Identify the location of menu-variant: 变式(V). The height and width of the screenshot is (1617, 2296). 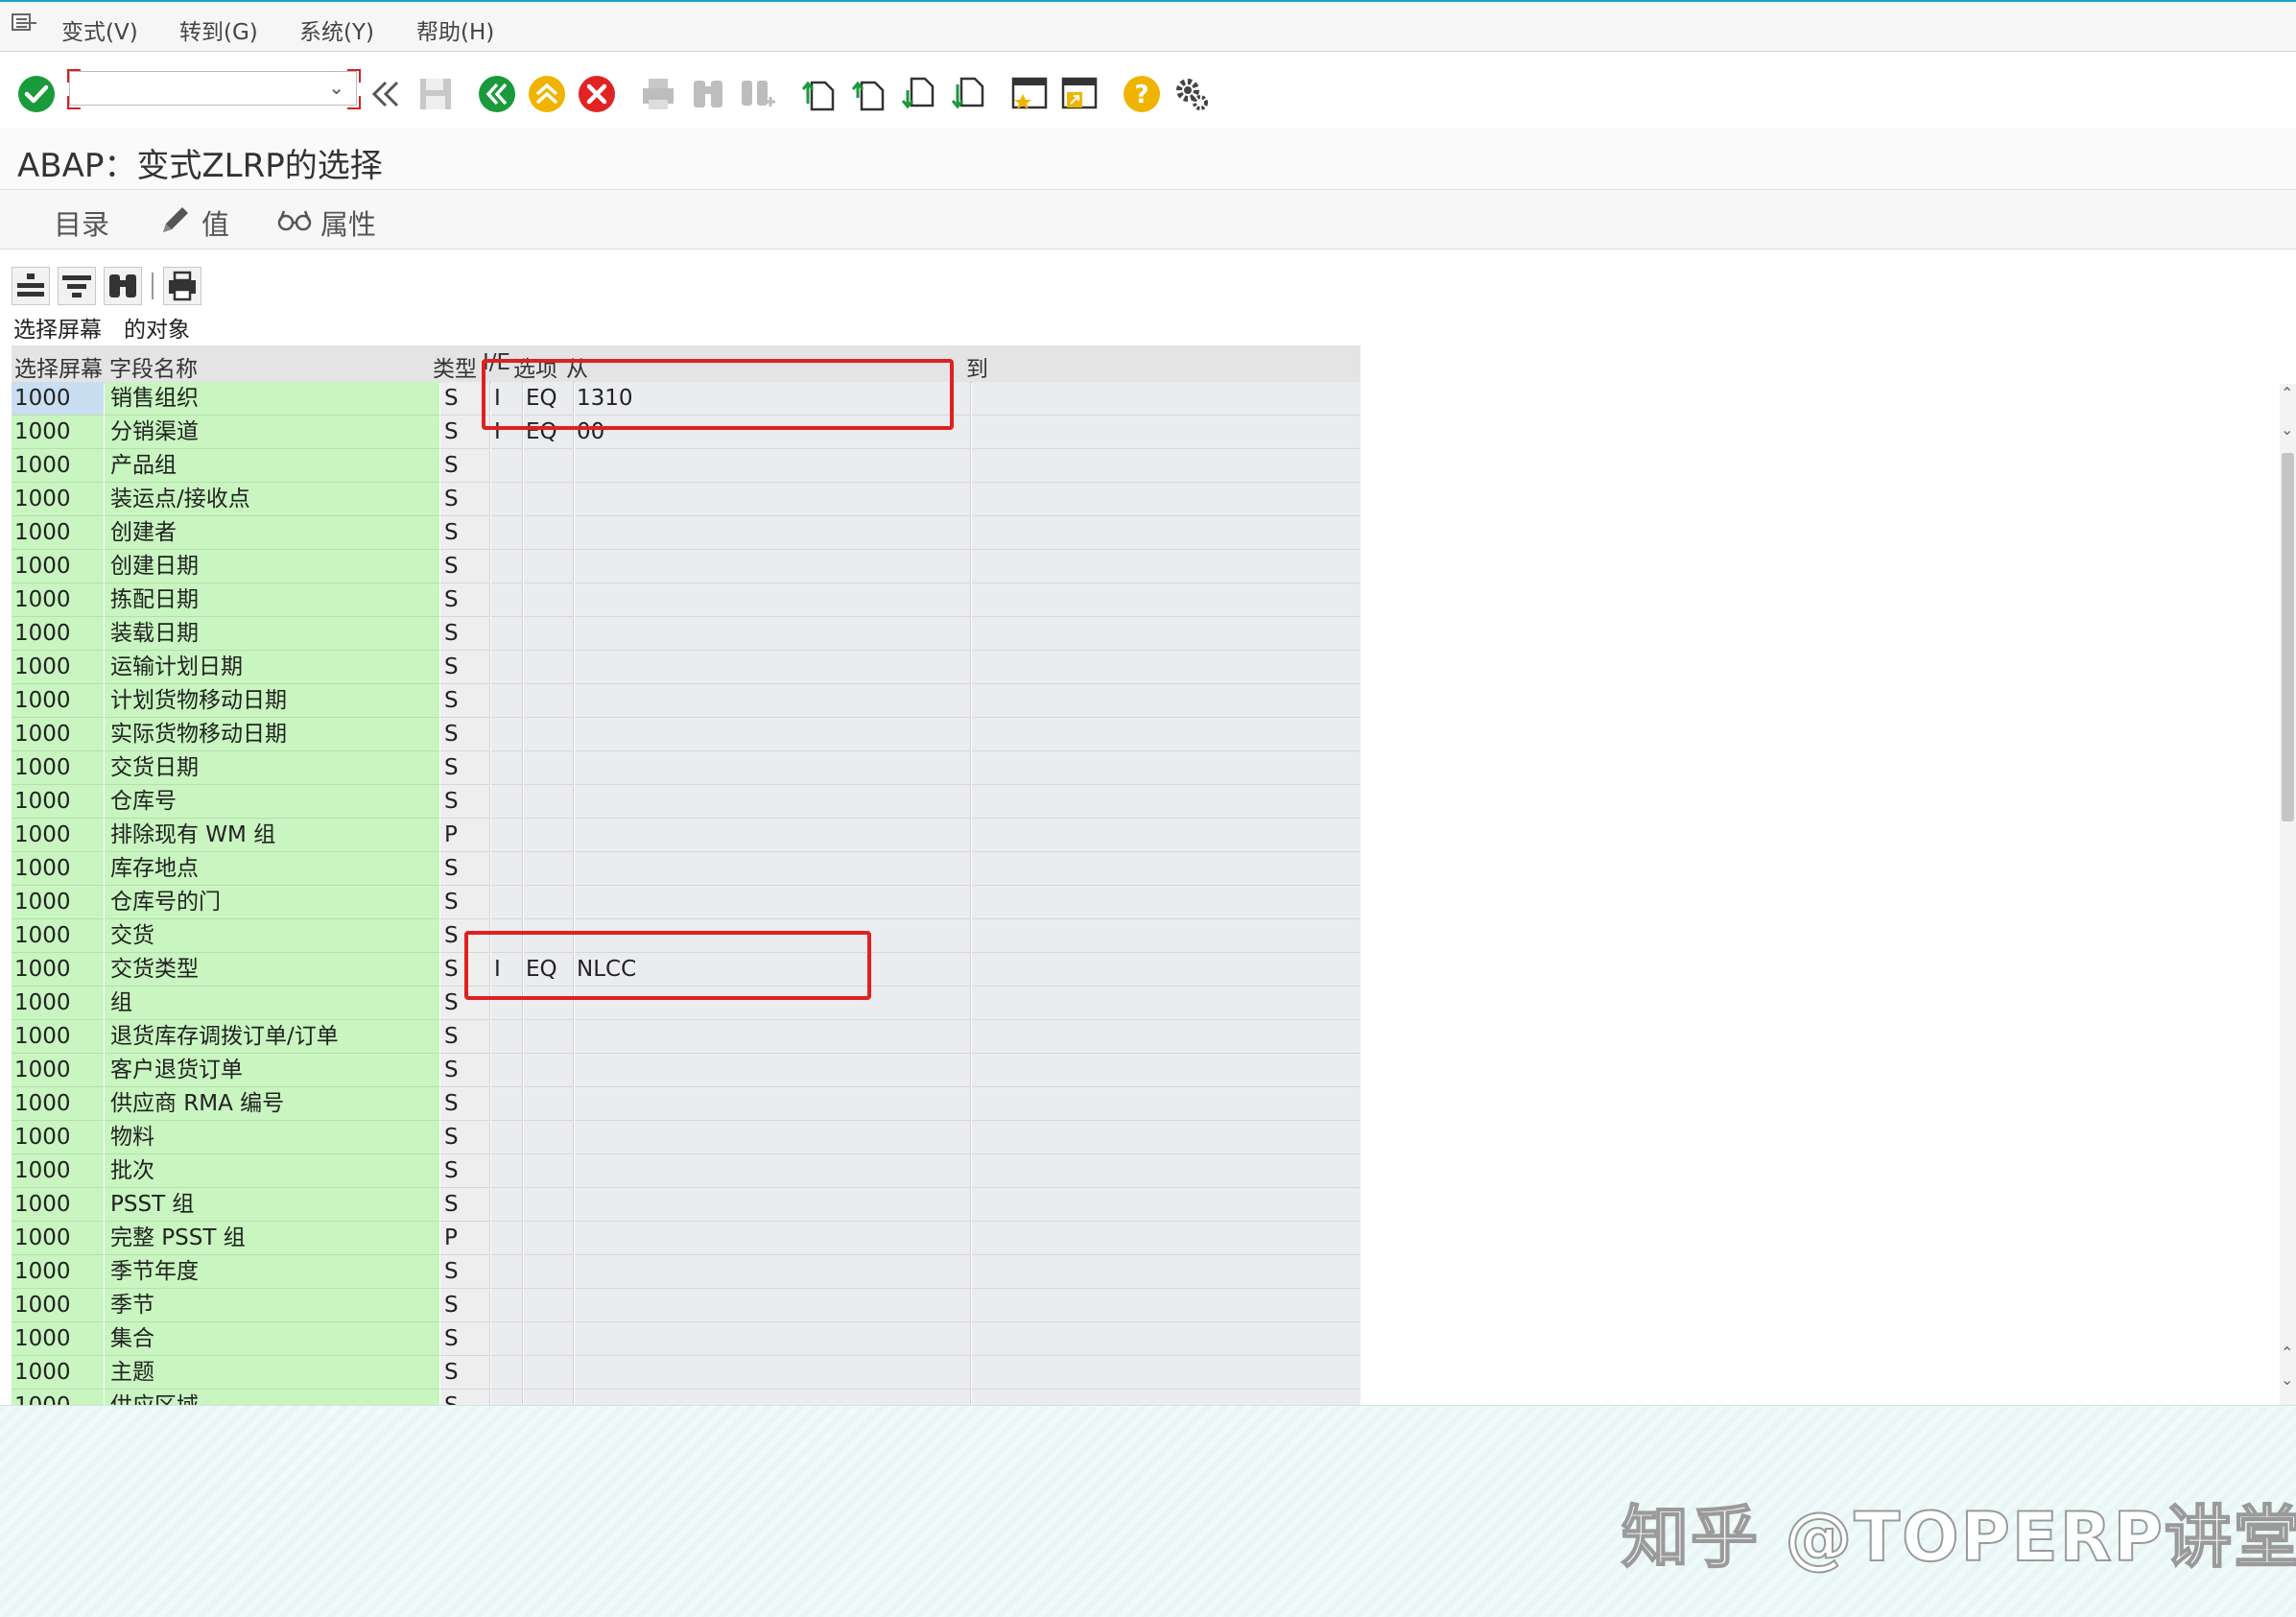
(99, 29).